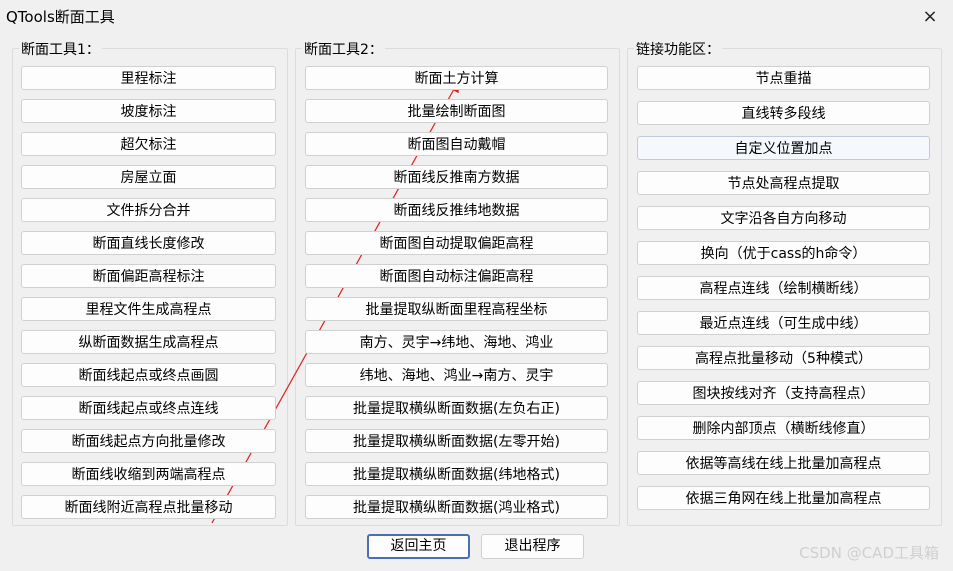 This screenshot has width=953, height=571. Describe the element at coordinates (456, 342) in the screenshot. I see `group2-button: 南方、灵宇→纬地、海地、鸿业` at that location.